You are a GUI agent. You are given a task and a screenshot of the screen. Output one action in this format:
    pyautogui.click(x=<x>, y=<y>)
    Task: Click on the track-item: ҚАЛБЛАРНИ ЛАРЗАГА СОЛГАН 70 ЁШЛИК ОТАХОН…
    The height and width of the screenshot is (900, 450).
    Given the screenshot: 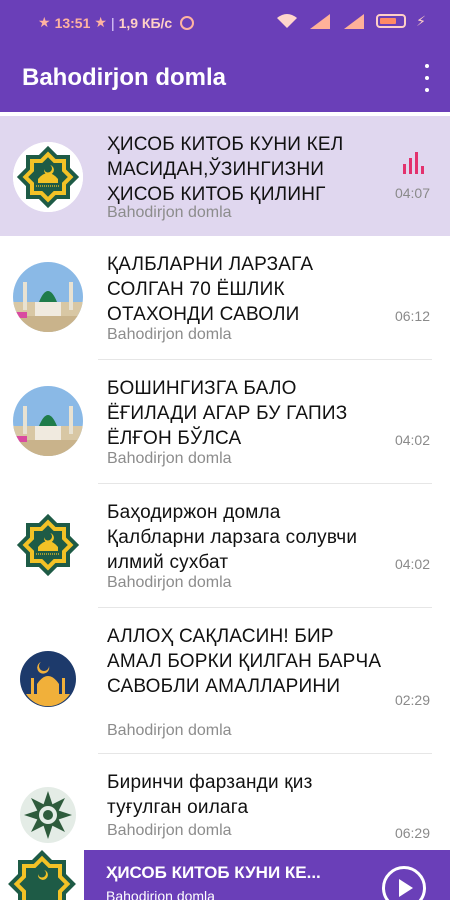 What is the action you would take?
    pyautogui.click(x=225, y=298)
    